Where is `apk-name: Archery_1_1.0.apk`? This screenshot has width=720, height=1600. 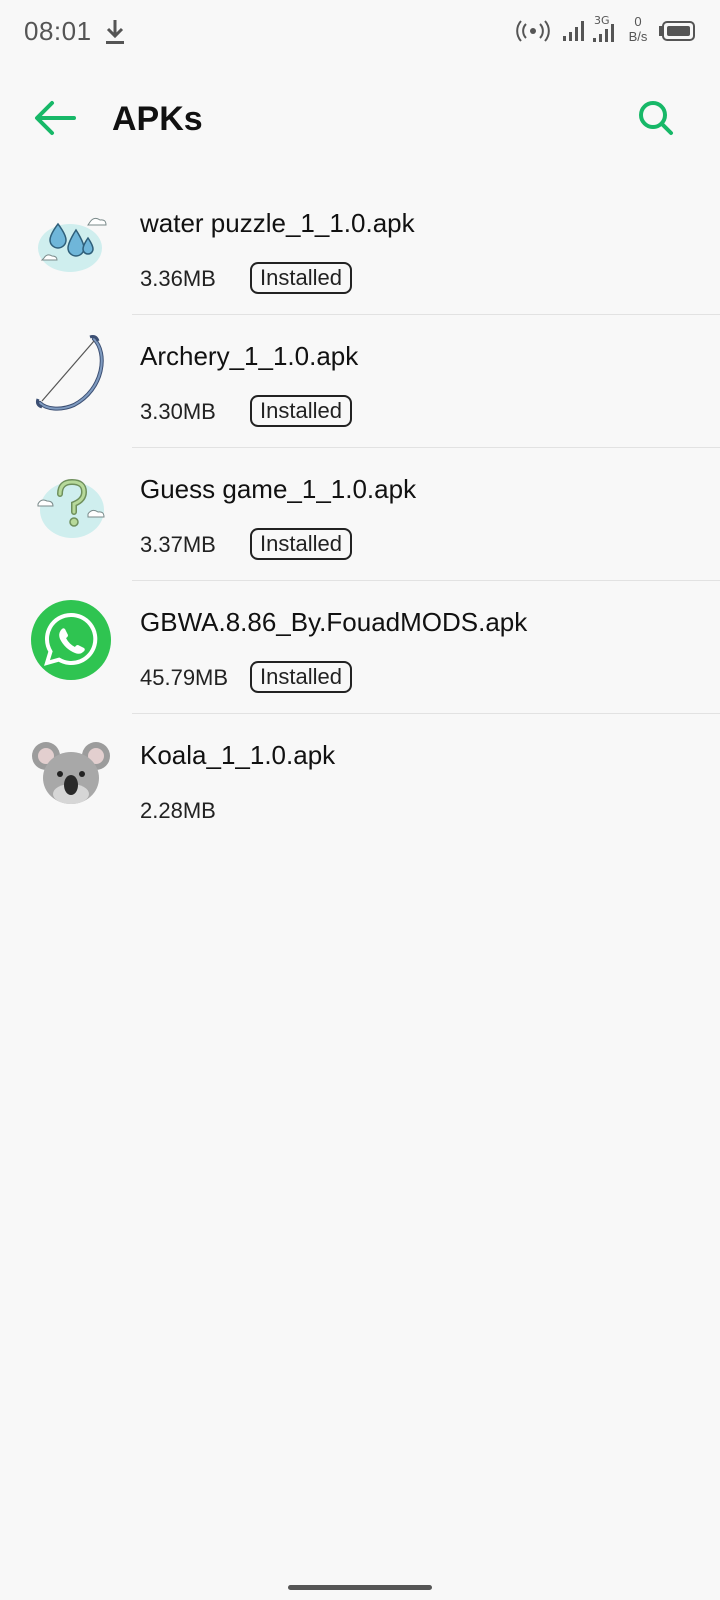
apk-name: Archery_1_1.0.apk is located at coordinates (249, 356).